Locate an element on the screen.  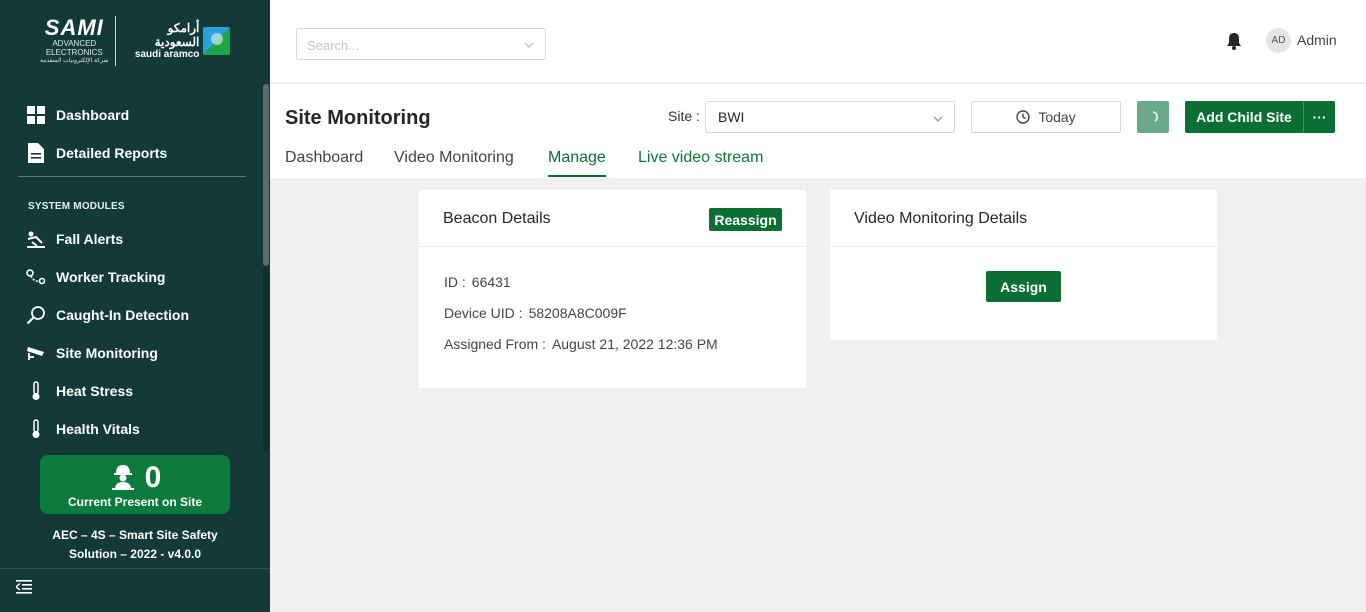
refresh-button is located at coordinates (1153, 117).